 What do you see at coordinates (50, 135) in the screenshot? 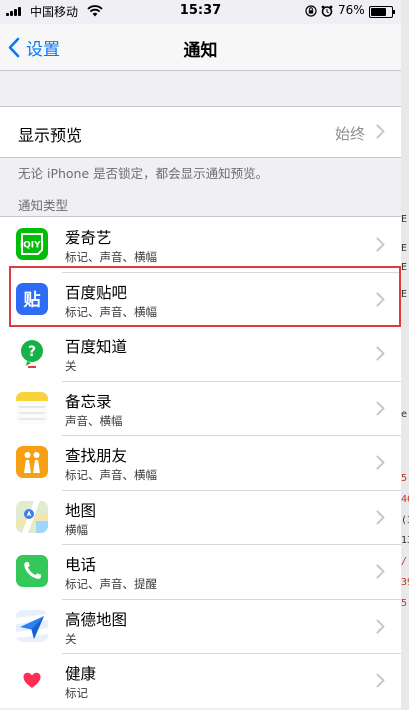
I see `show-previews-label: 显示预览` at bounding box center [50, 135].